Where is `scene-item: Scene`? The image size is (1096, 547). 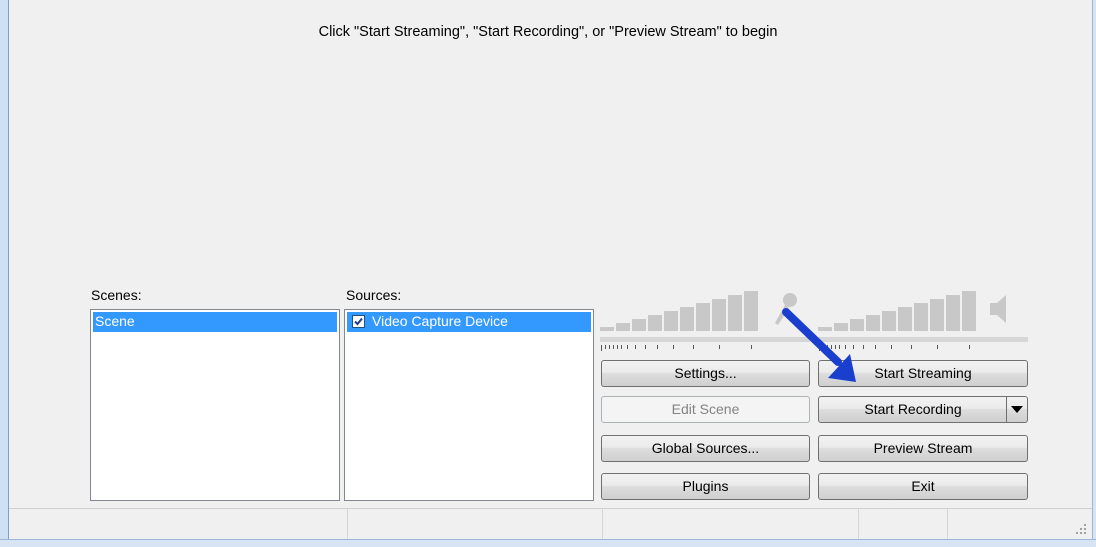 scene-item: Scene is located at coordinates (215, 322).